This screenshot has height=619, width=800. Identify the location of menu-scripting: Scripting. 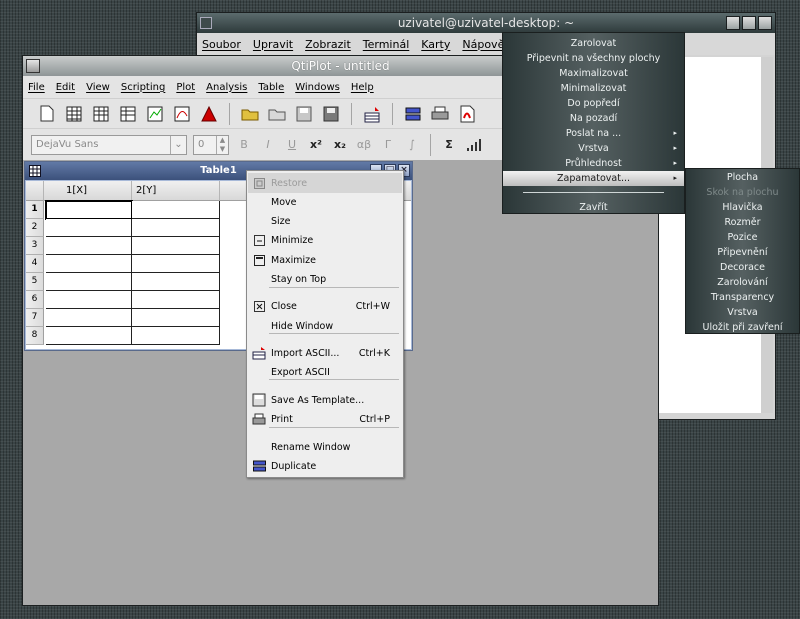
(143, 87).